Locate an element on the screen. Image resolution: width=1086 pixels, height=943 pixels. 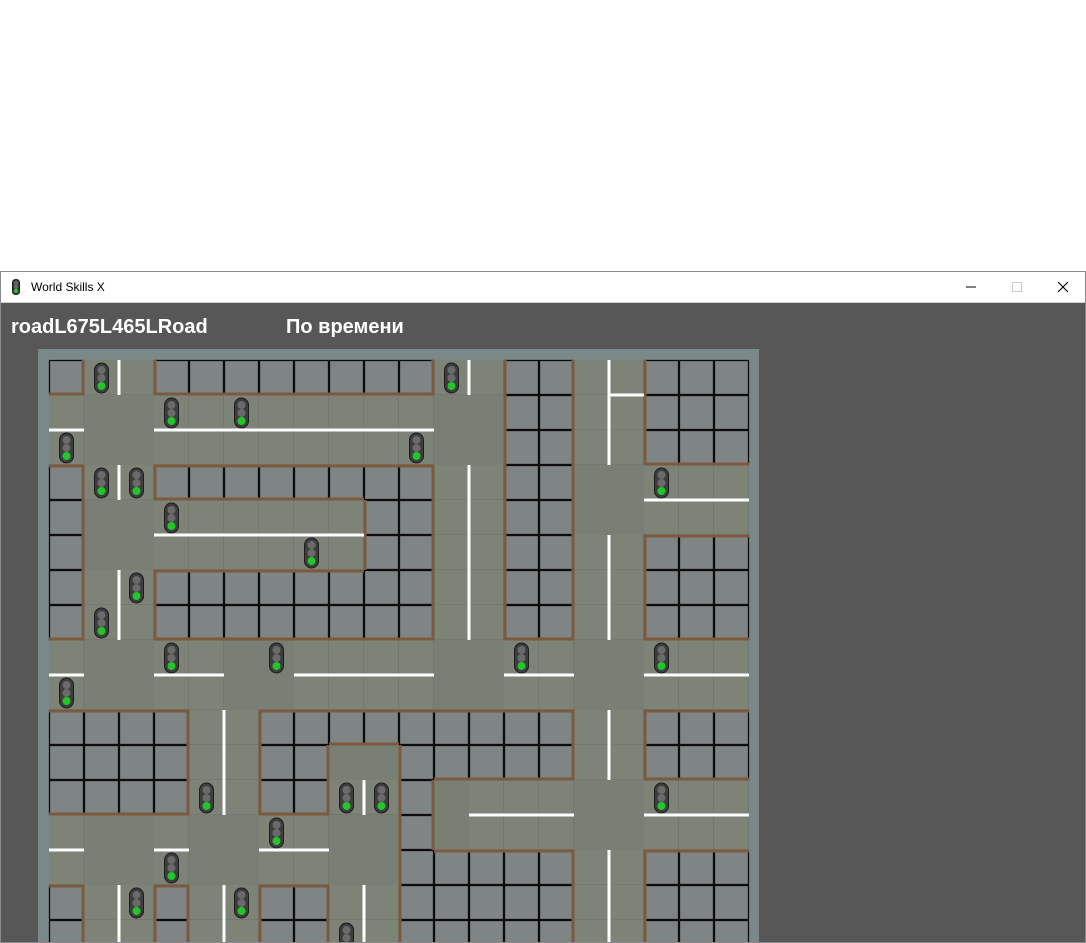
minimize-button is located at coordinates (971, 287).